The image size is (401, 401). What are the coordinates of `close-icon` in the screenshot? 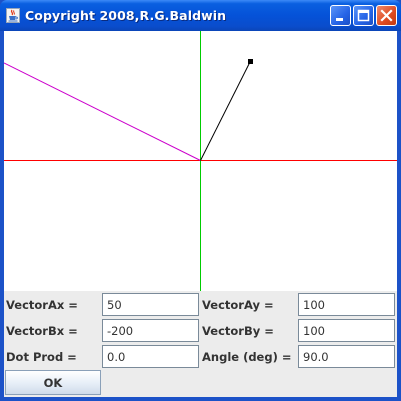 It's located at (386, 15).